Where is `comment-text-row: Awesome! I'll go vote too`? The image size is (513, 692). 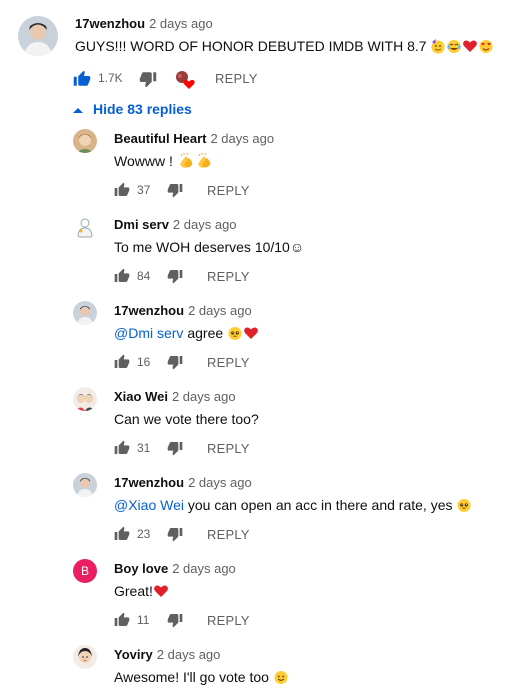
comment-text-row: Awesome! I'll go vote too is located at coordinates (201, 678).